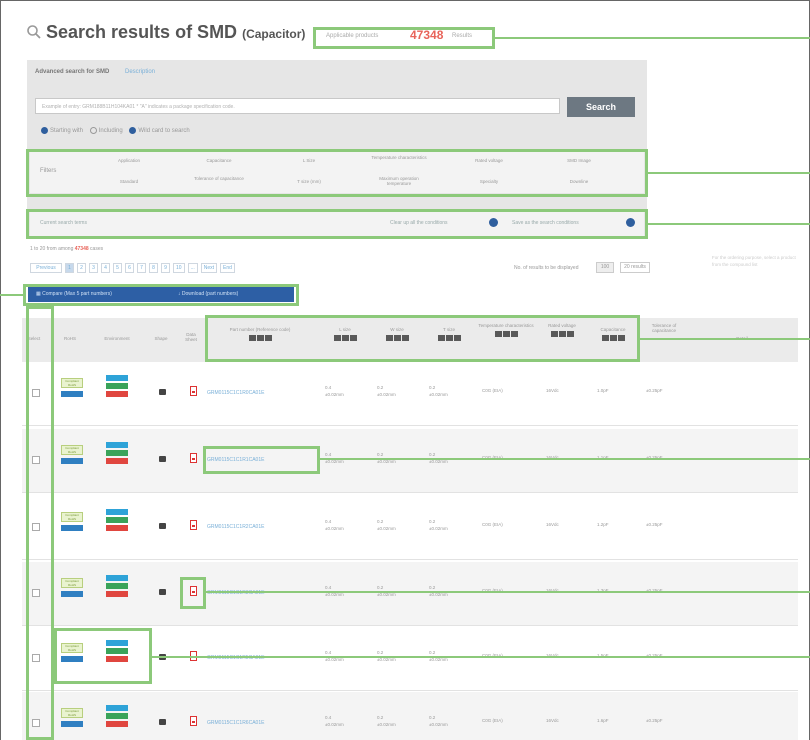 The image size is (810, 740). What do you see at coordinates (334, 525) in the screenshot?
I see `l-size-value: 0.4 ±0.02mm` at bounding box center [334, 525].